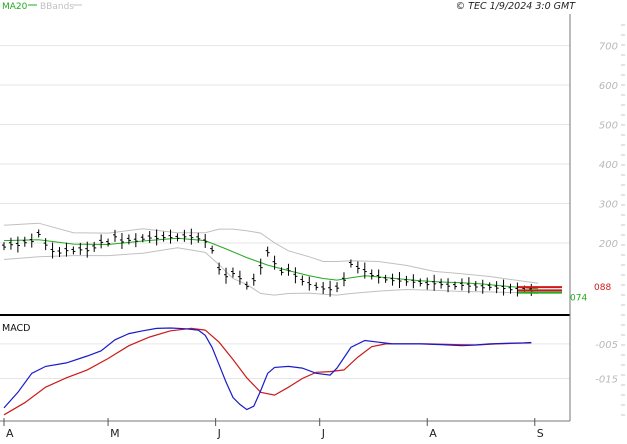 The height and width of the screenshot is (444, 627). Describe the element at coordinates (608, 165) in the screenshot. I see `price-tick-label-2: 400` at that location.